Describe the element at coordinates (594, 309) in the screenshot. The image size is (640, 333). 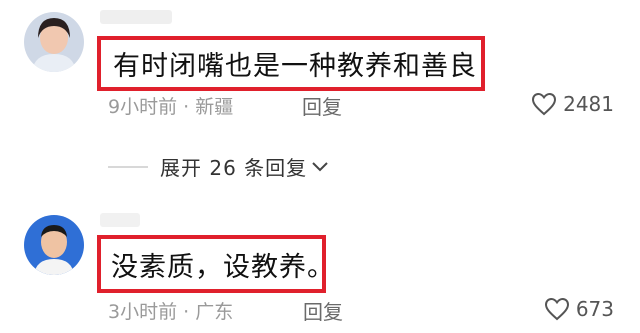
I see `like-count: 673` at that location.